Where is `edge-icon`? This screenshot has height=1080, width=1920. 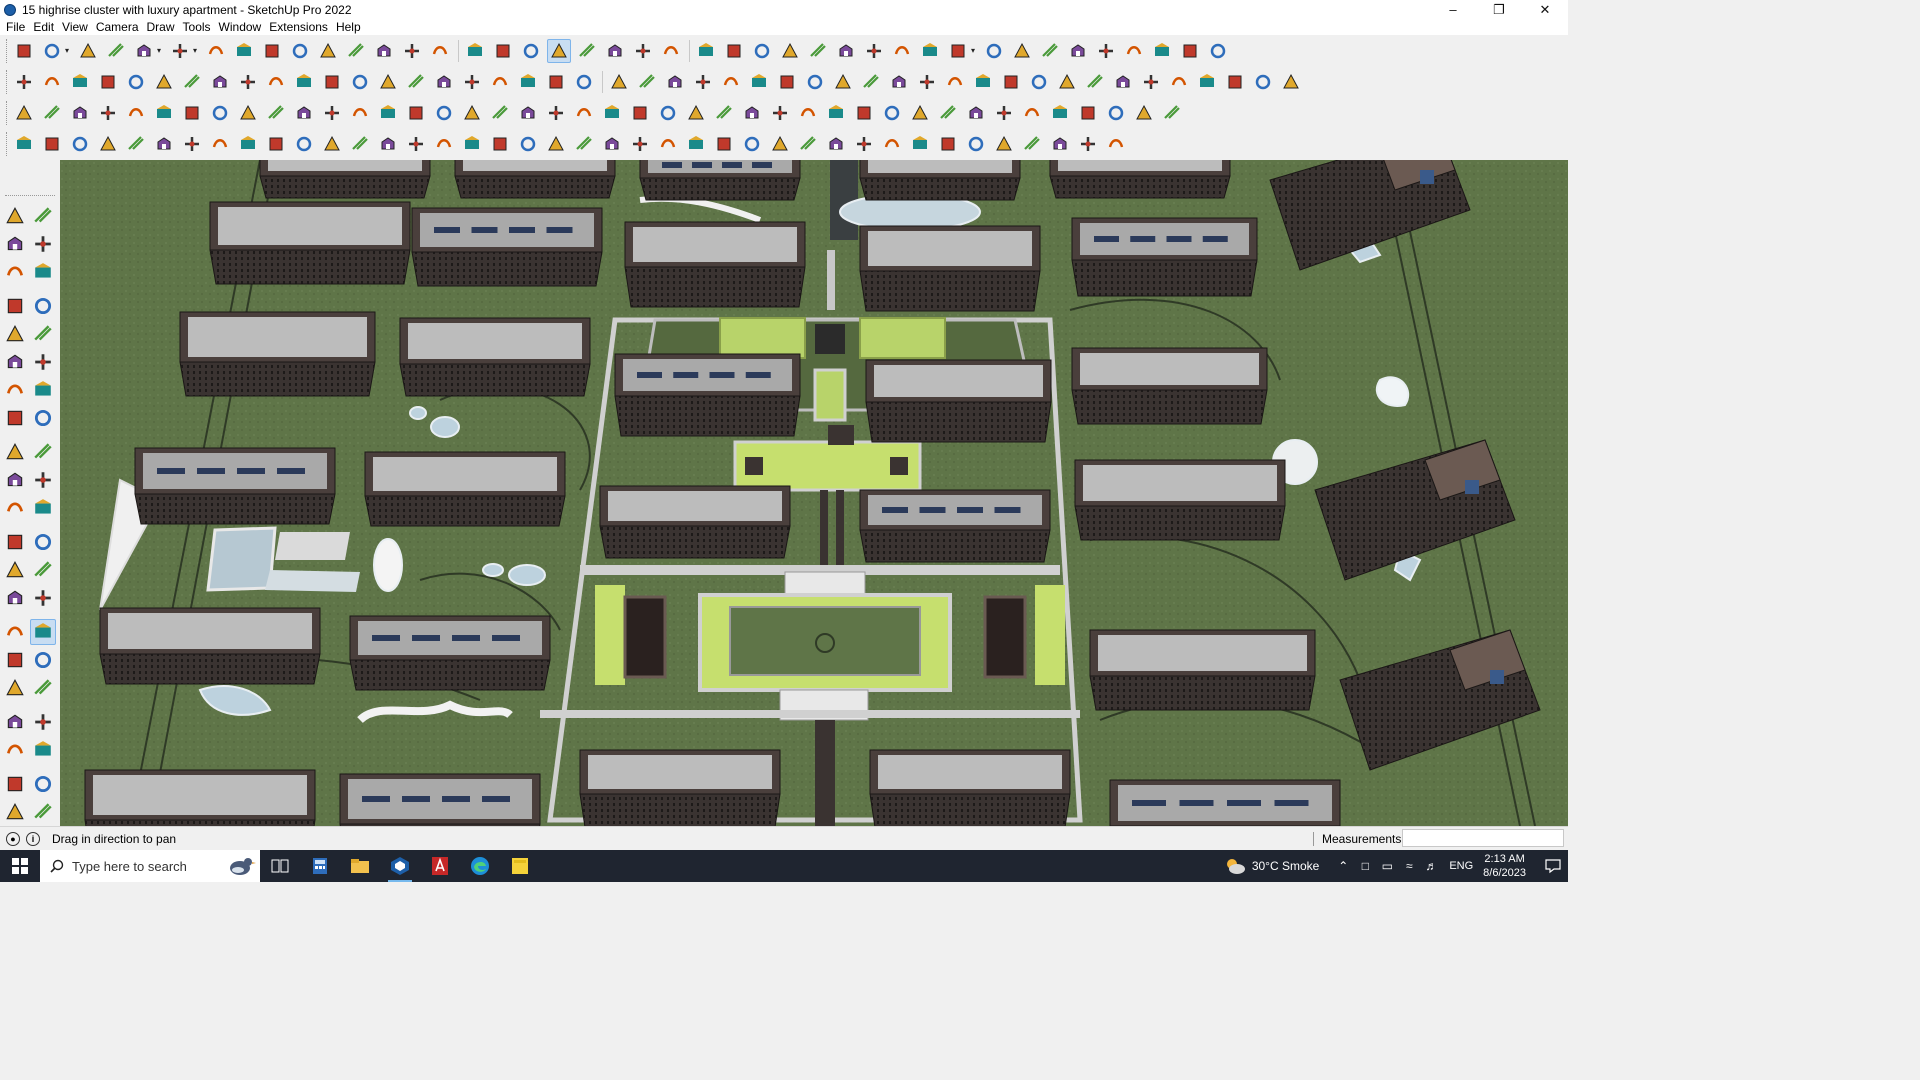
edge-icon is located at coordinates (480, 866).